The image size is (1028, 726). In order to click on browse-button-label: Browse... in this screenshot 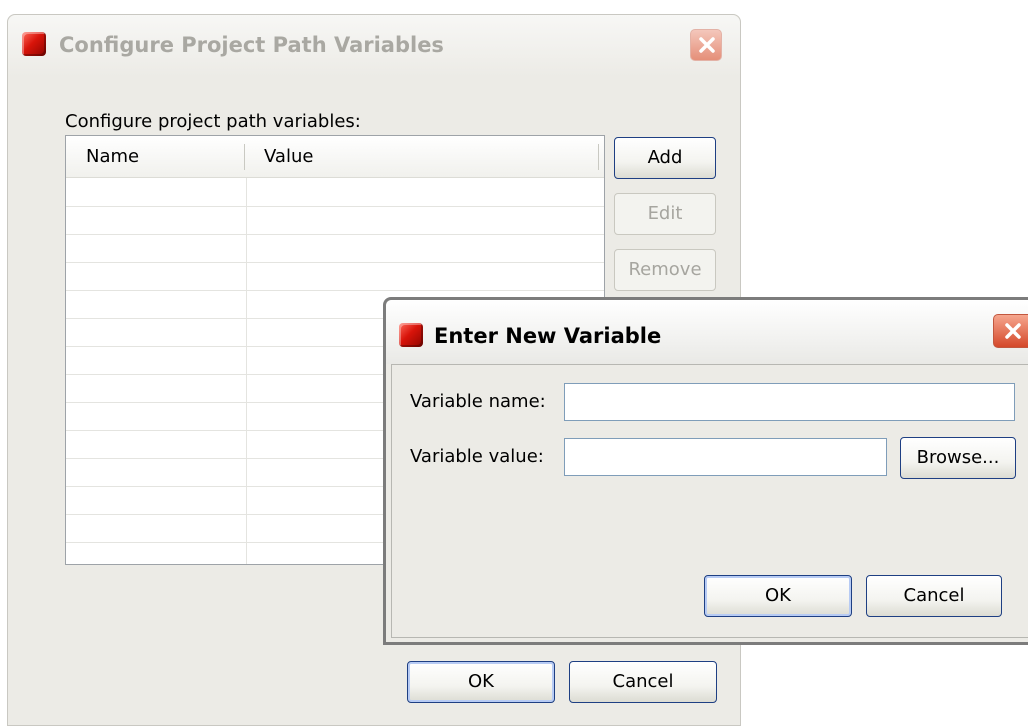, I will do `click(958, 457)`.